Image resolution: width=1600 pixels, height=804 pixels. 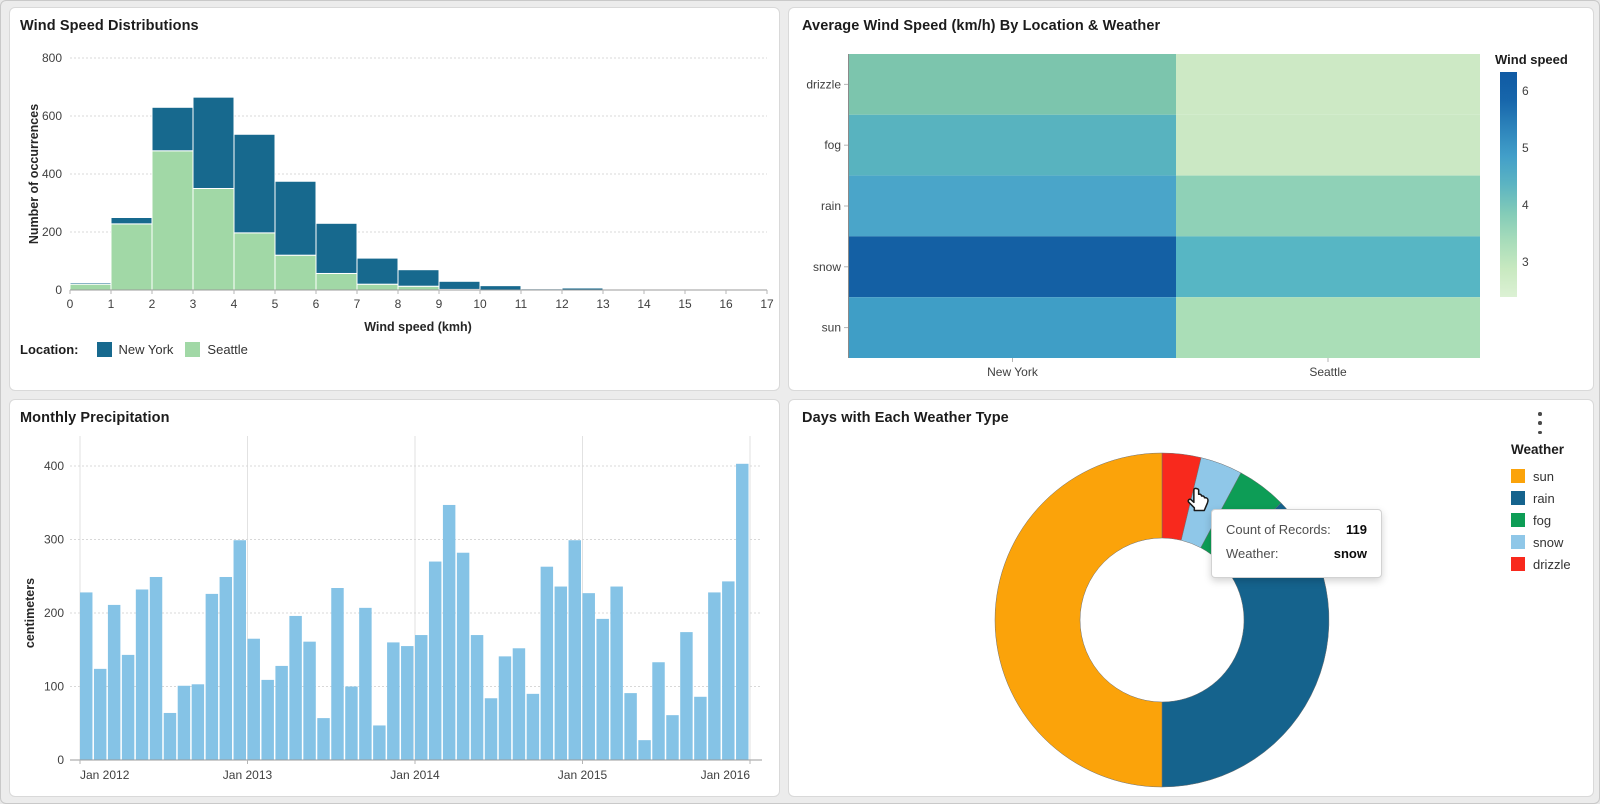 What do you see at coordinates (1328, 372) in the screenshot?
I see `column-label: Seattle` at bounding box center [1328, 372].